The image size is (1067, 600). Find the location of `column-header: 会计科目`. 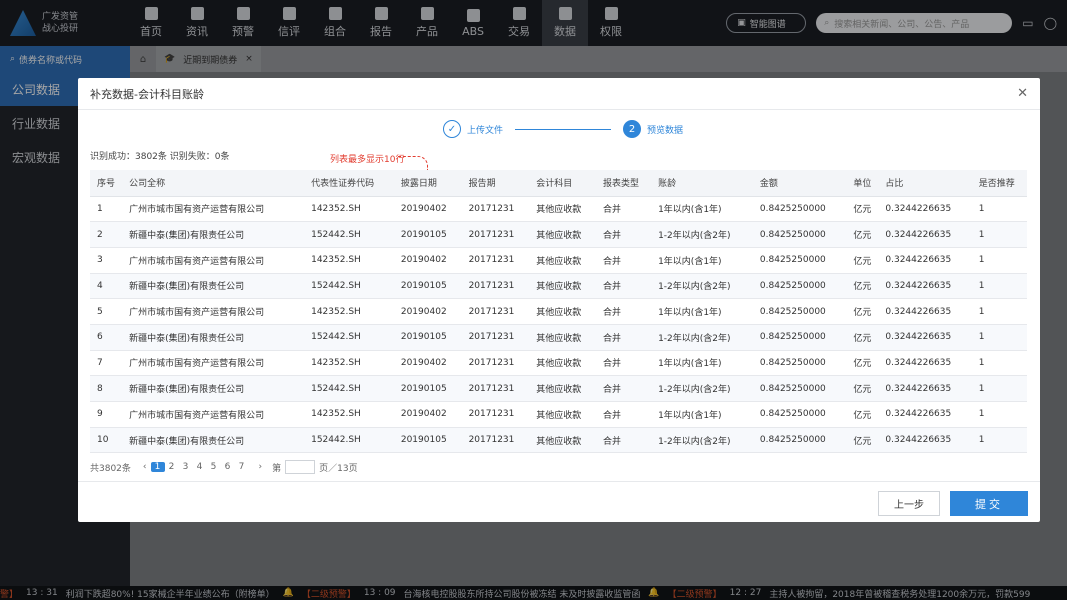

column-header: 会计科目 is located at coordinates (562, 183).